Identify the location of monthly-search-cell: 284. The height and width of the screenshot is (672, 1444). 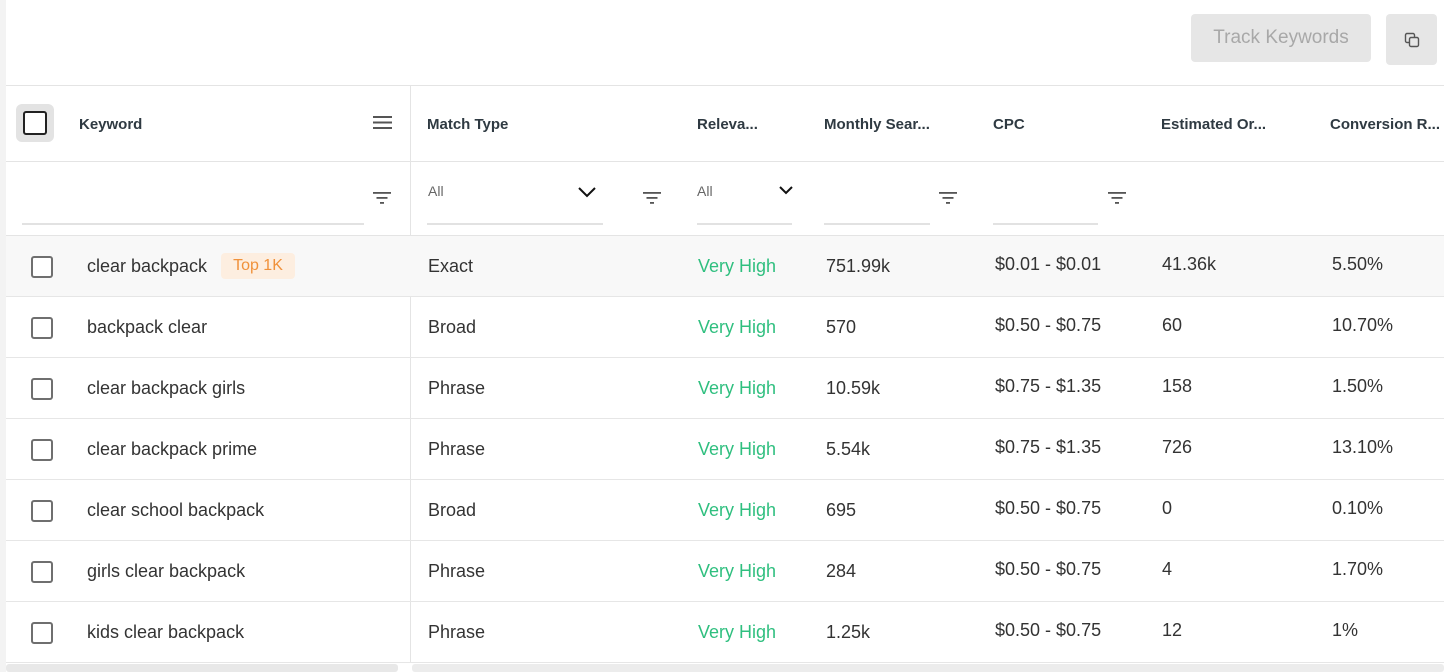
(841, 570).